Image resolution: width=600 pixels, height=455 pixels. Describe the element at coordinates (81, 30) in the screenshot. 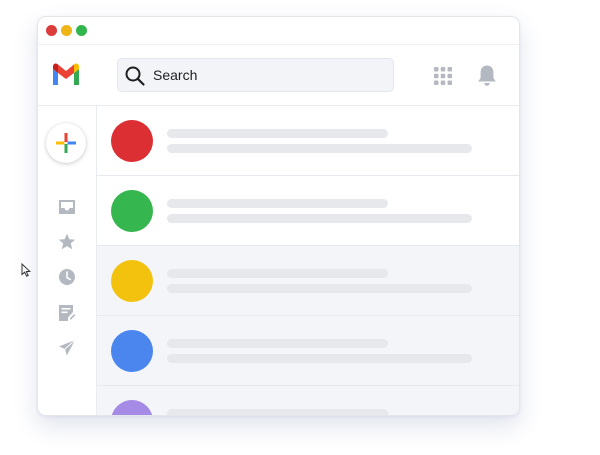

I see `maximize-window-button` at that location.